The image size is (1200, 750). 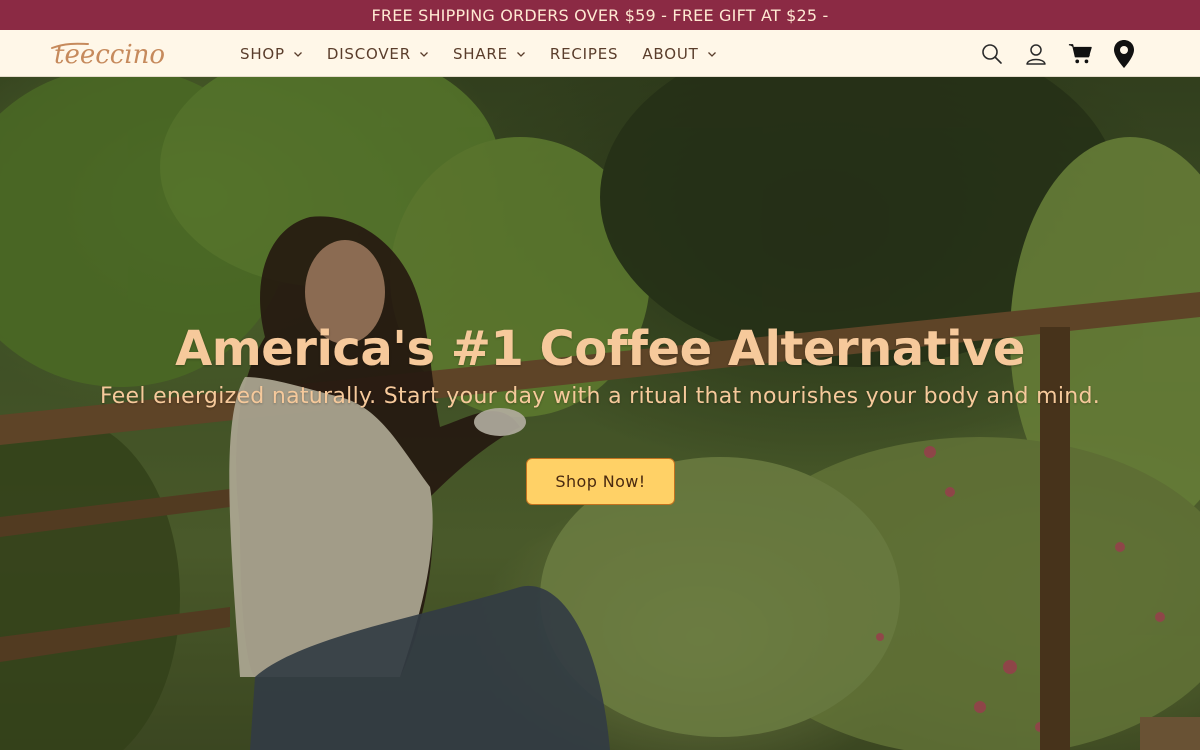 I want to click on store-locator-button, so click(x=1124, y=53).